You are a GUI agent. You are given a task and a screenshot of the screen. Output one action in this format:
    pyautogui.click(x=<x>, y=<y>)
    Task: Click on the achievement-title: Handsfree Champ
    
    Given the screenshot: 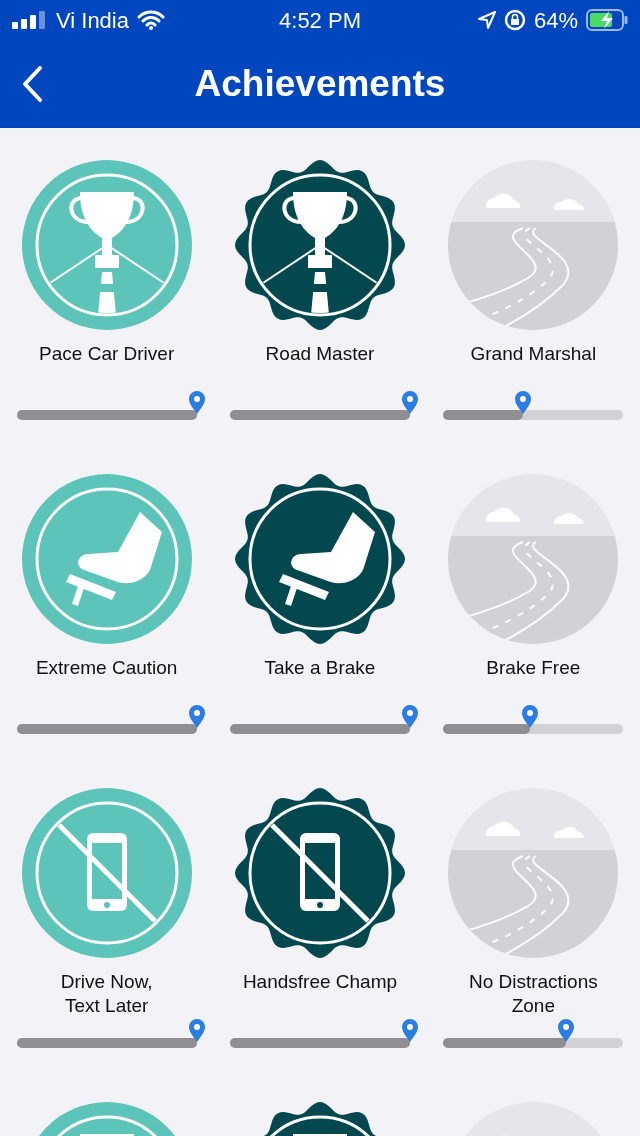 What is the action you would take?
    pyautogui.click(x=320, y=982)
    